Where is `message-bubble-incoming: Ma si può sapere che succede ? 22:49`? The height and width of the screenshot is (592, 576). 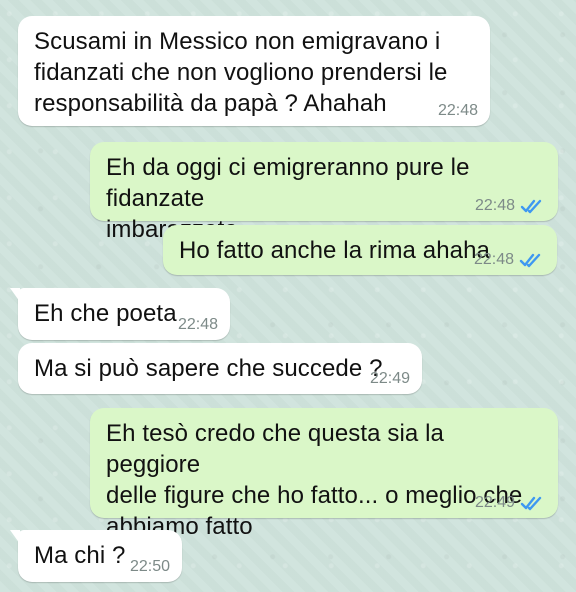
message-bubble-incoming: Ma si può sapere che succede ? 22:49 is located at coordinates (220, 368).